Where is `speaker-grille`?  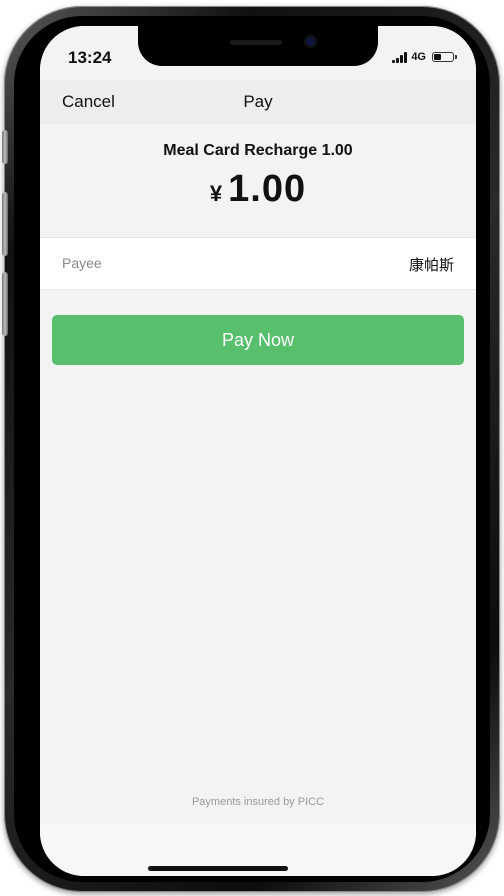 speaker-grille is located at coordinates (256, 42).